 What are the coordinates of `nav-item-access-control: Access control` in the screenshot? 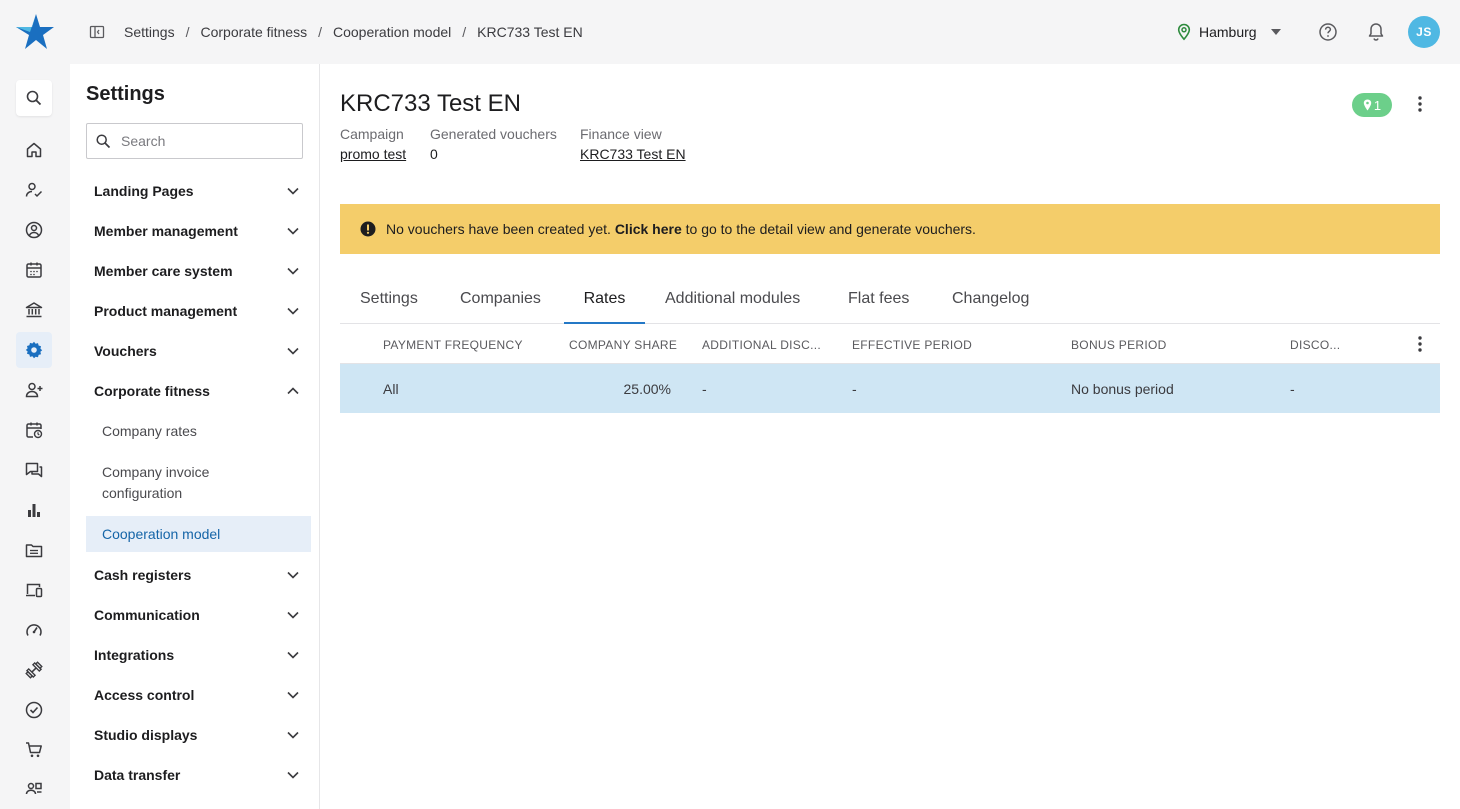 It's located at (198, 695).